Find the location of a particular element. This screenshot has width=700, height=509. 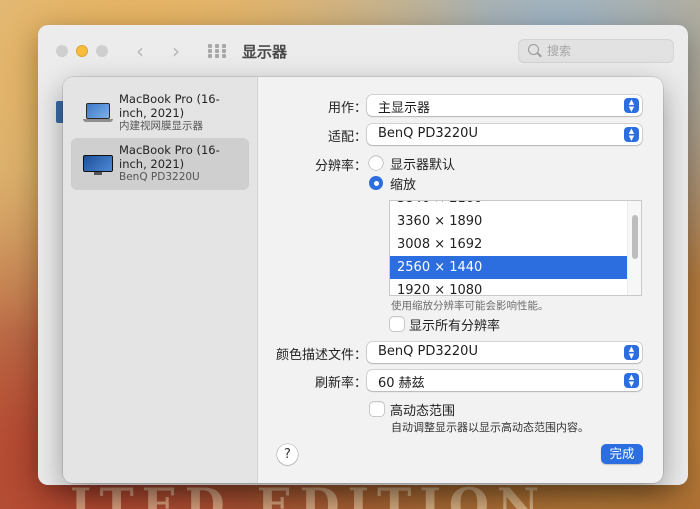

sidebar-item-external-display: MacBook Pro (16-inch, 2021) BenQ PD3220U is located at coordinates (160, 164).